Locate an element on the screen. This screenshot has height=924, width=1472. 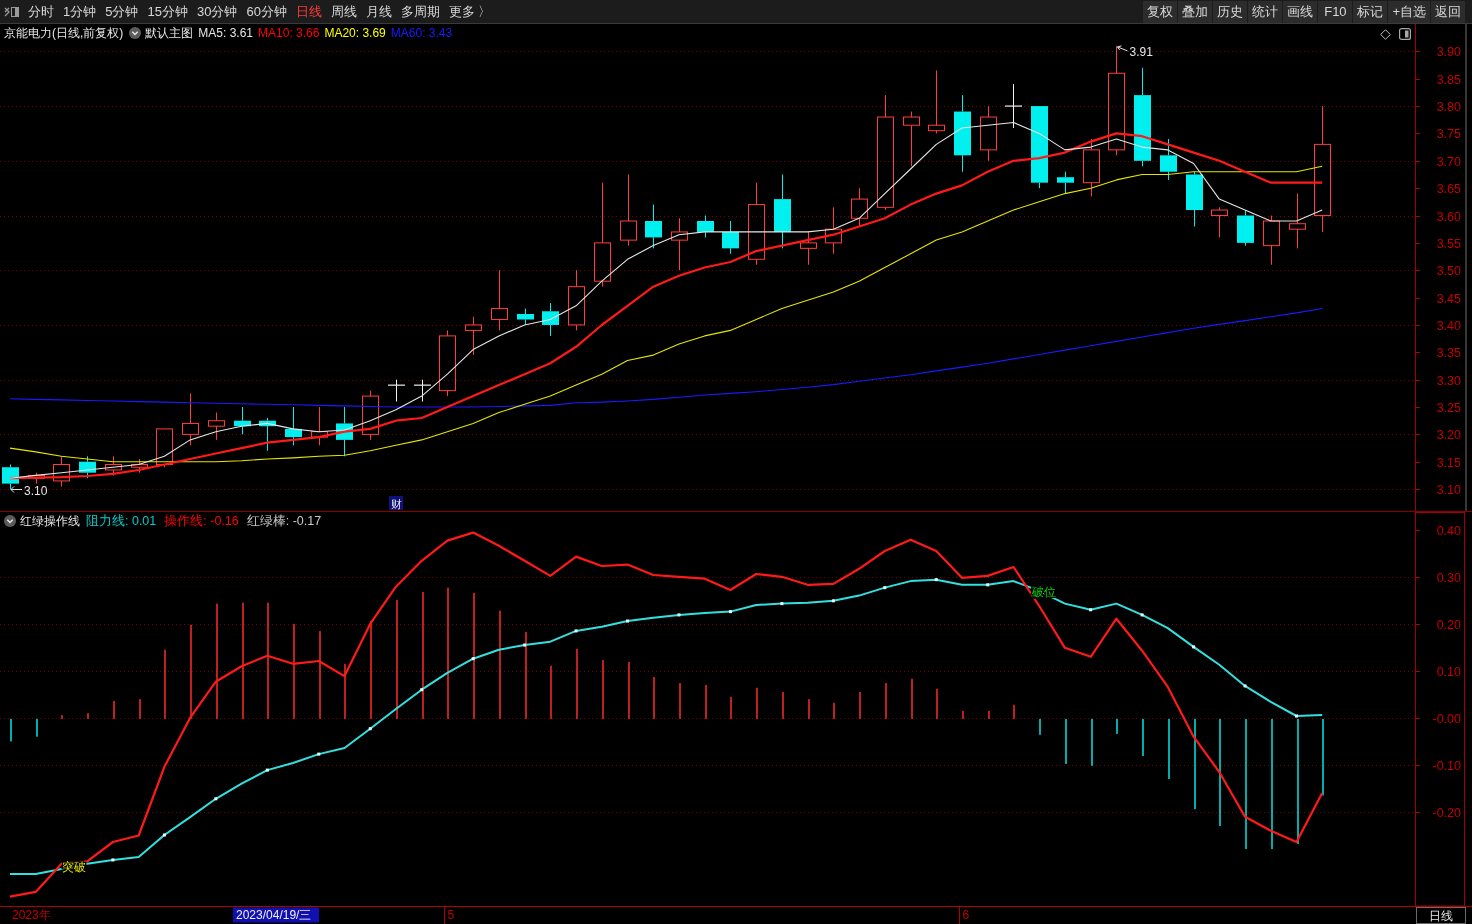
axis-label: 3.55 is located at coordinates (1448, 244).